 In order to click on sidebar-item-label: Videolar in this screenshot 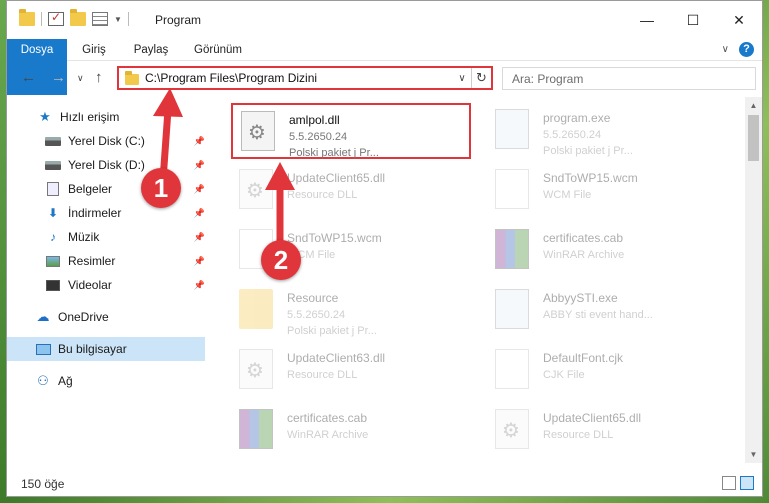, I will do `click(90, 285)`.